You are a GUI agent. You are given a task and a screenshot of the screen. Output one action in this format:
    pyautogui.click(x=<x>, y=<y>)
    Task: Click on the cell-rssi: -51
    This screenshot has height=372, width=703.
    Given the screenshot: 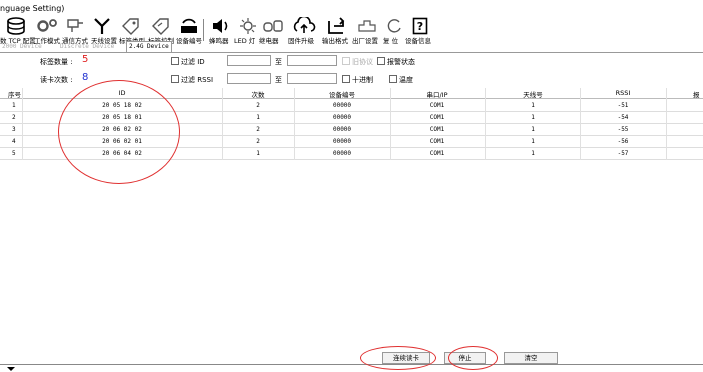 What is the action you would take?
    pyautogui.click(x=623, y=105)
    